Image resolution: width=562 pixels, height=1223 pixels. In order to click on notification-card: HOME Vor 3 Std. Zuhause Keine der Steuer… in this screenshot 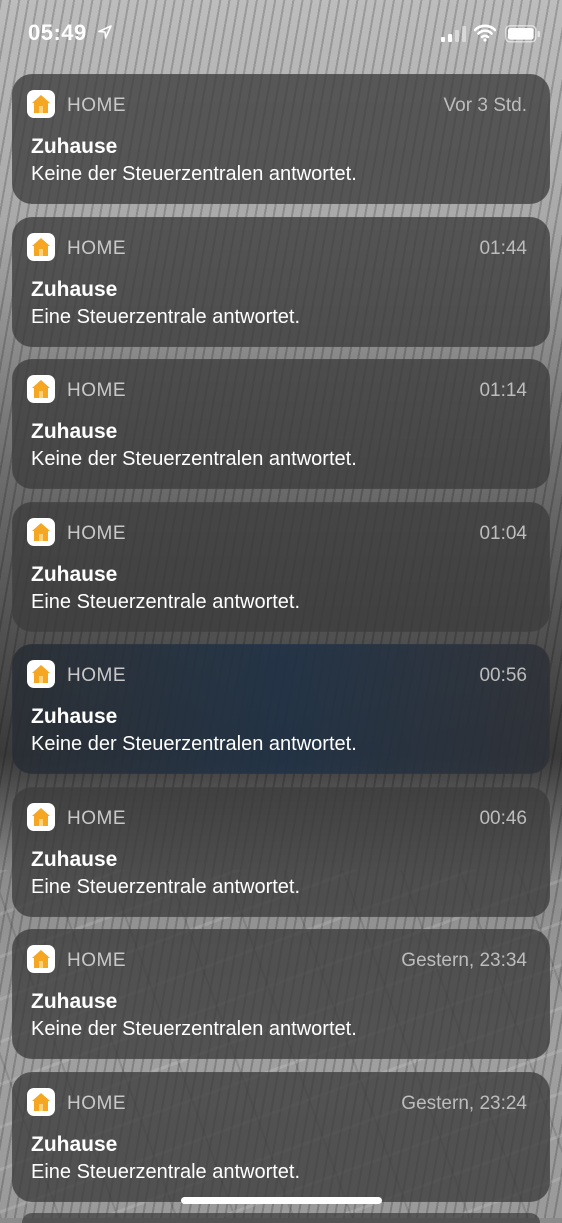, I will do `click(281, 139)`.